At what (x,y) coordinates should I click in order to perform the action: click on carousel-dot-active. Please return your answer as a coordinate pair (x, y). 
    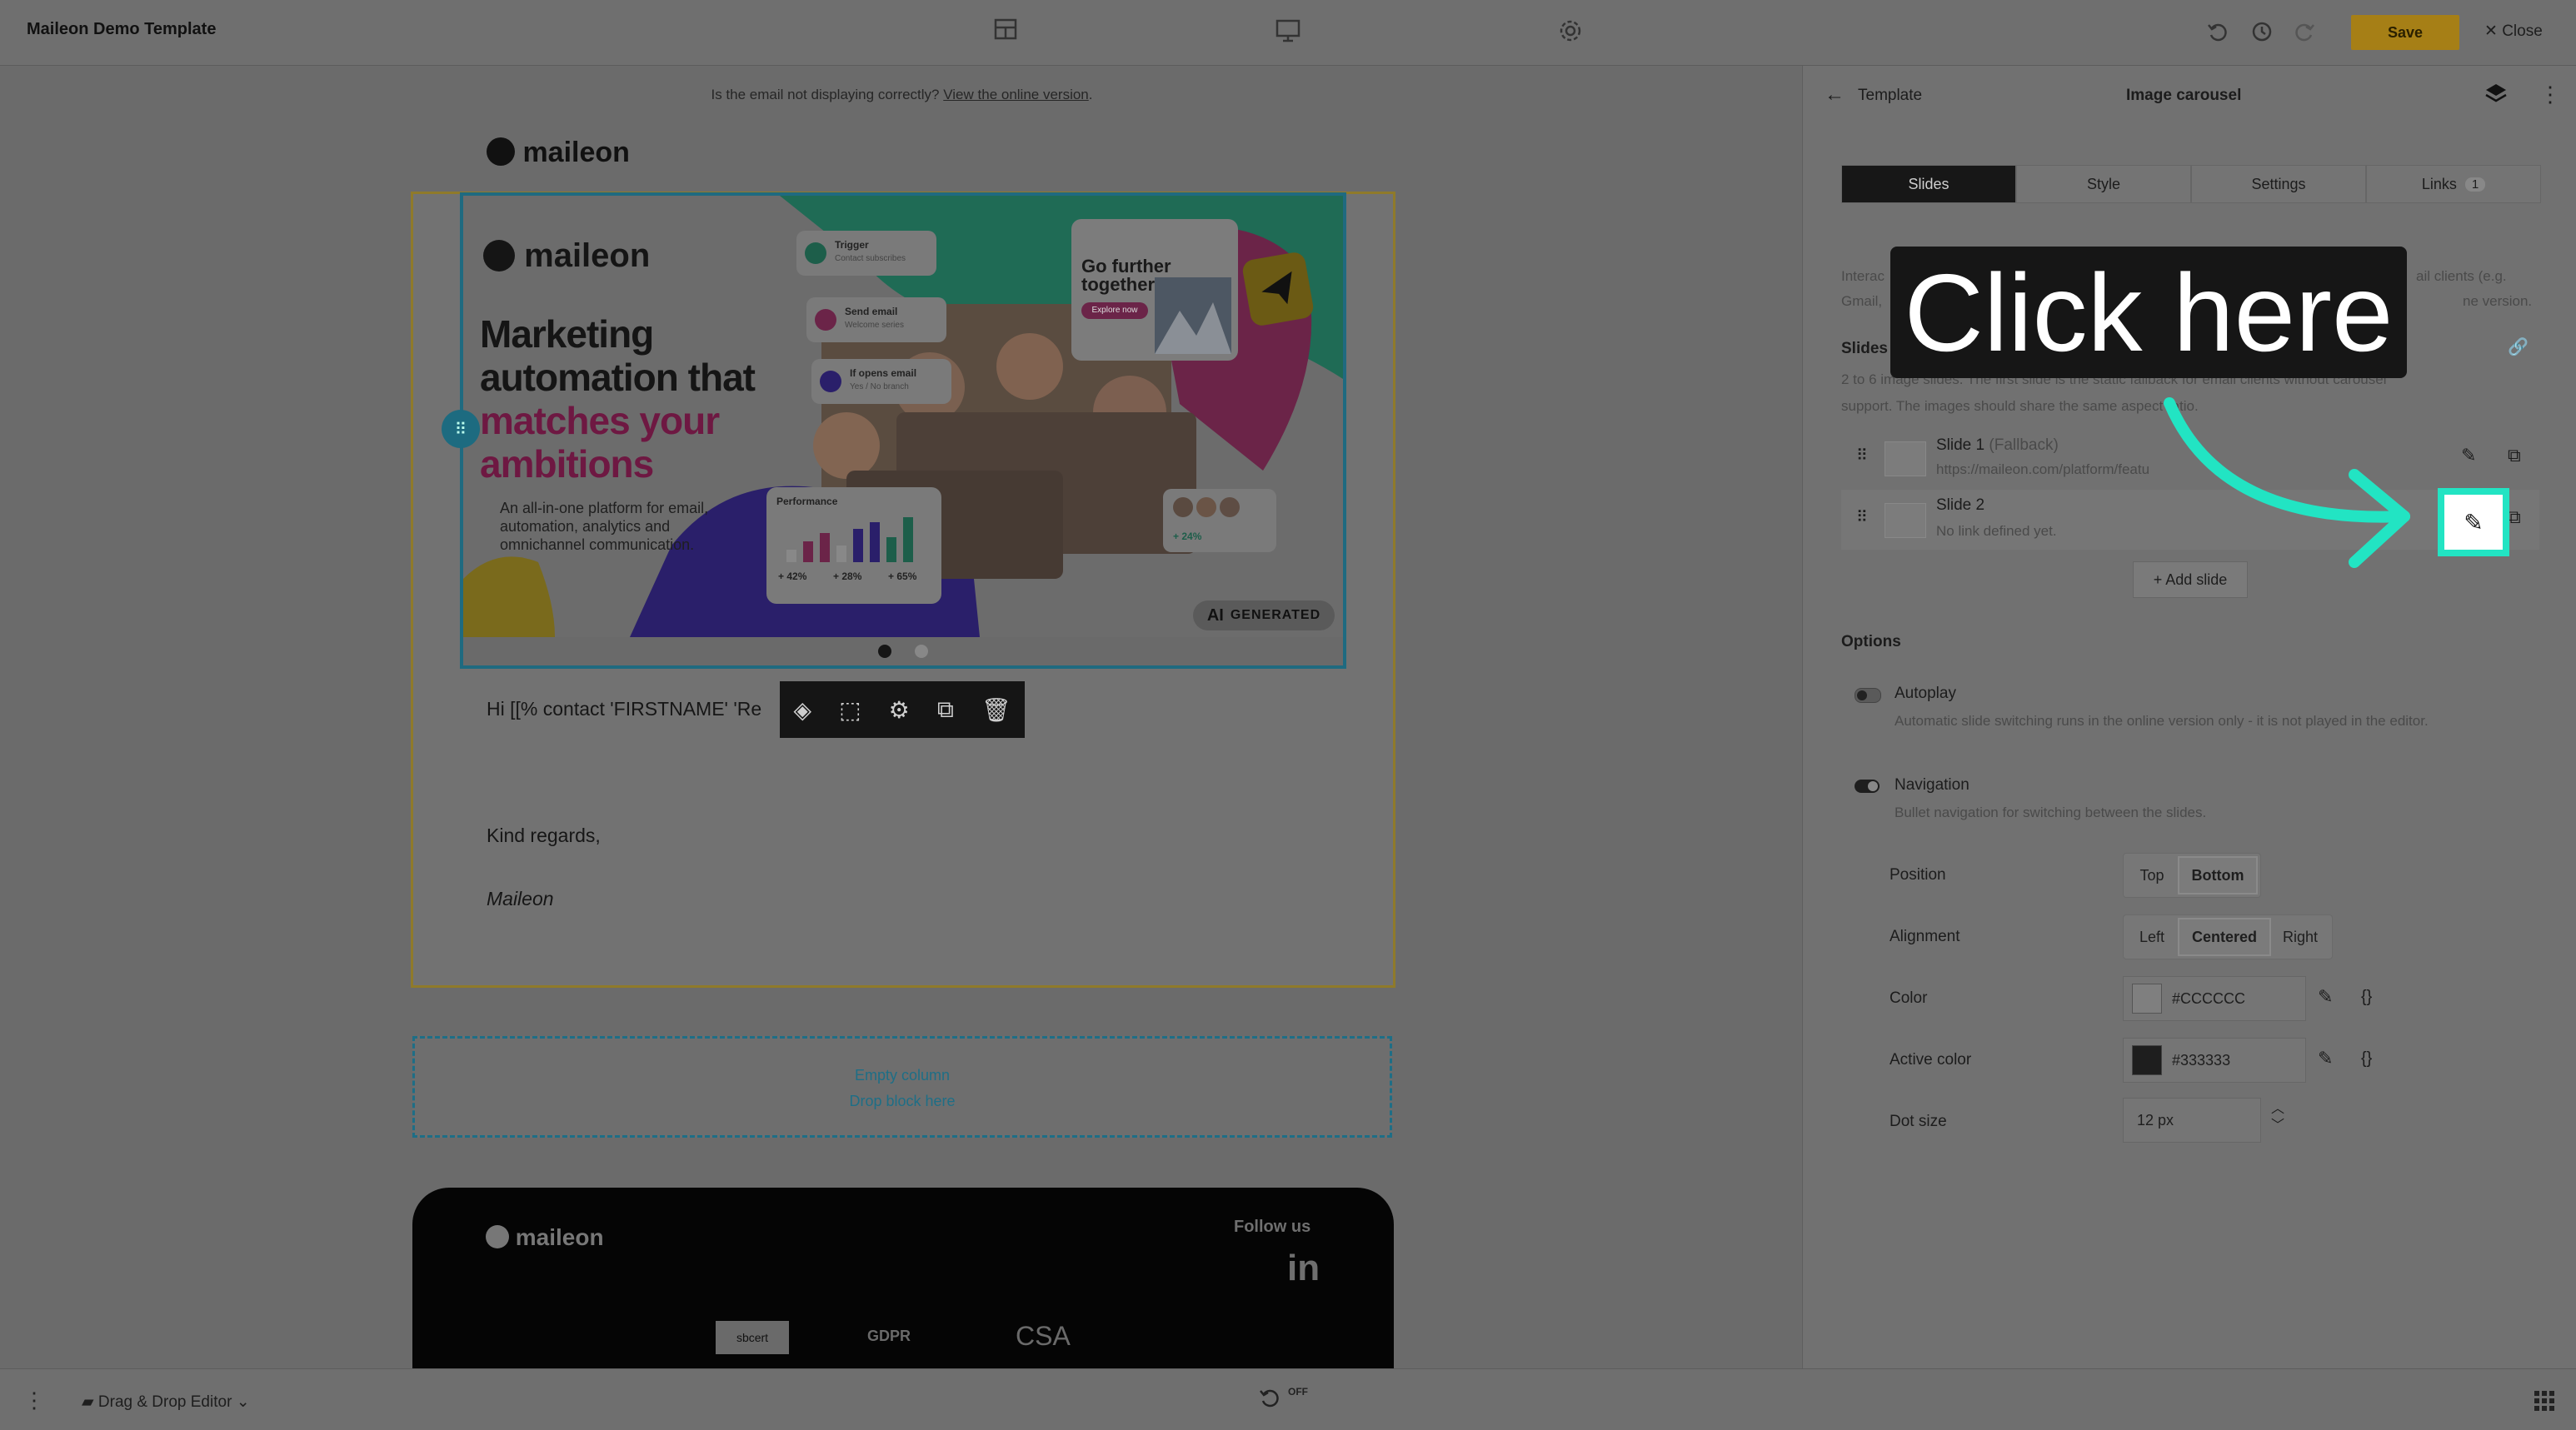
    Looking at the image, I should click on (884, 652).